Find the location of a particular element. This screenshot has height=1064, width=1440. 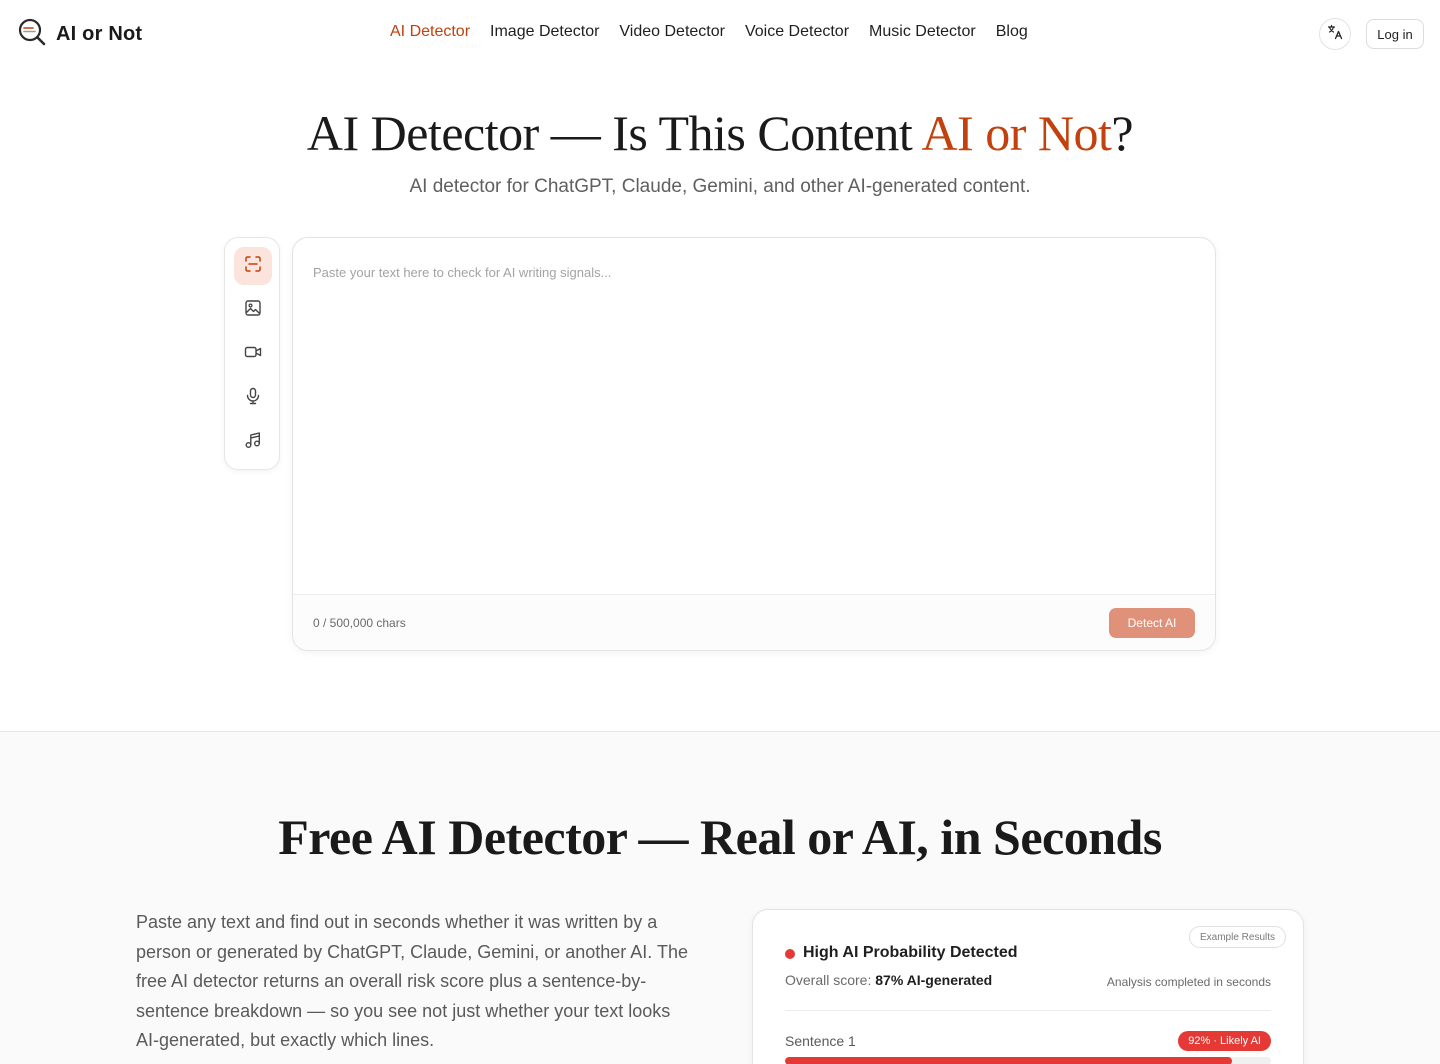

analysis-note: Analysis completed in seconds is located at coordinates (1188, 982).